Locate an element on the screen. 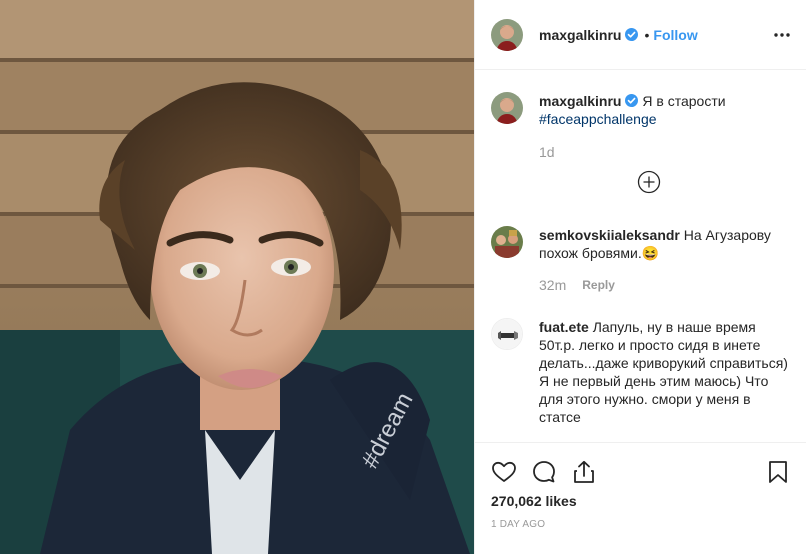 Image resolution: width=806 pixels, height=554 pixels. more-options-icon is located at coordinates (782, 35).